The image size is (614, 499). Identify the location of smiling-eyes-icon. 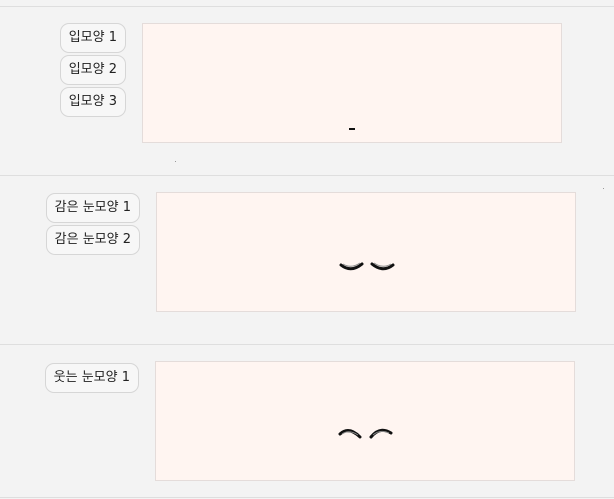
(365, 433).